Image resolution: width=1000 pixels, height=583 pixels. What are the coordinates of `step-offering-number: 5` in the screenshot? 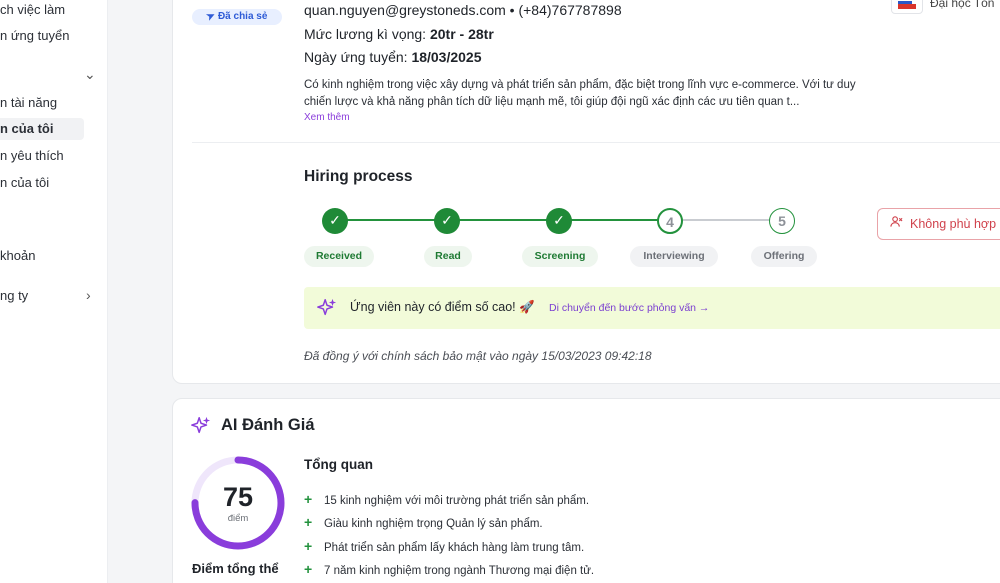 It's located at (782, 221).